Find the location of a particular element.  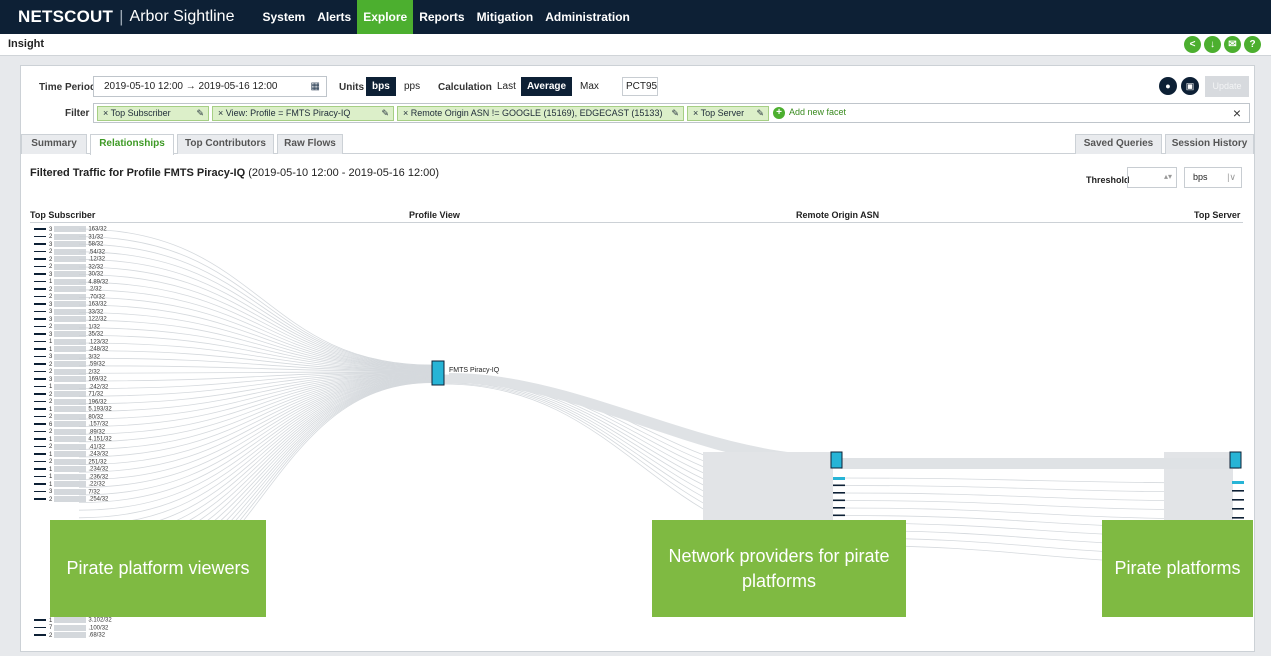

subscriber-row: 3 7/32 is located at coordinates (73, 492).